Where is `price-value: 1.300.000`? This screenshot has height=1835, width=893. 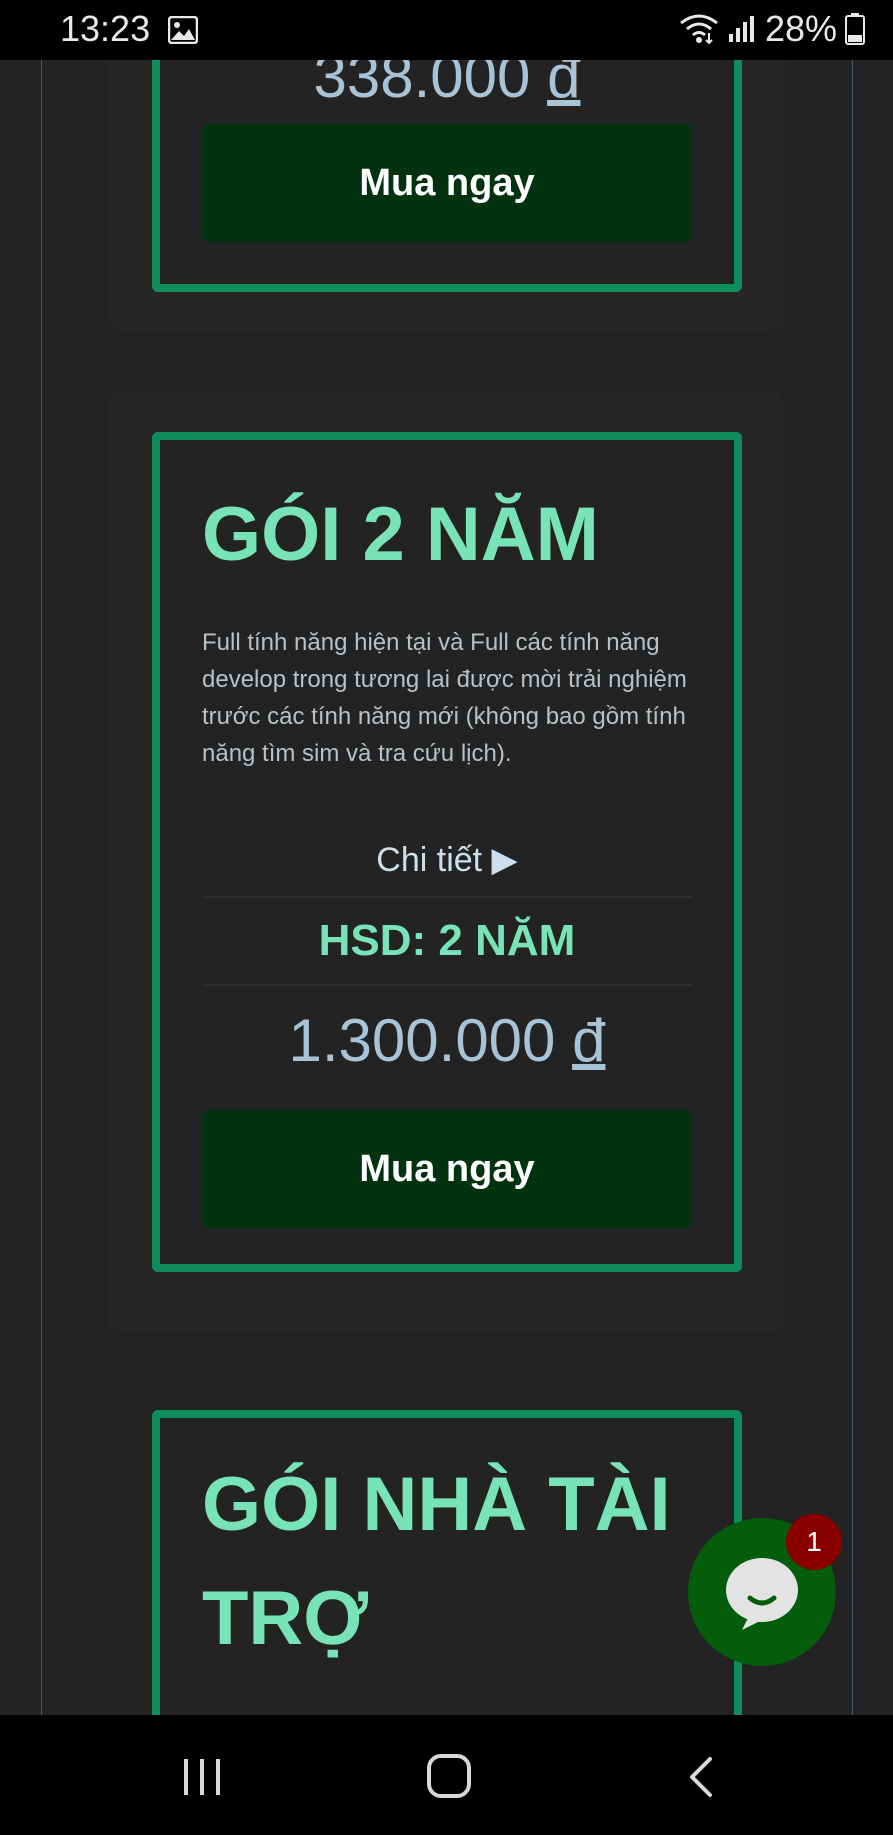 price-value: 1.300.000 is located at coordinates (422, 1040).